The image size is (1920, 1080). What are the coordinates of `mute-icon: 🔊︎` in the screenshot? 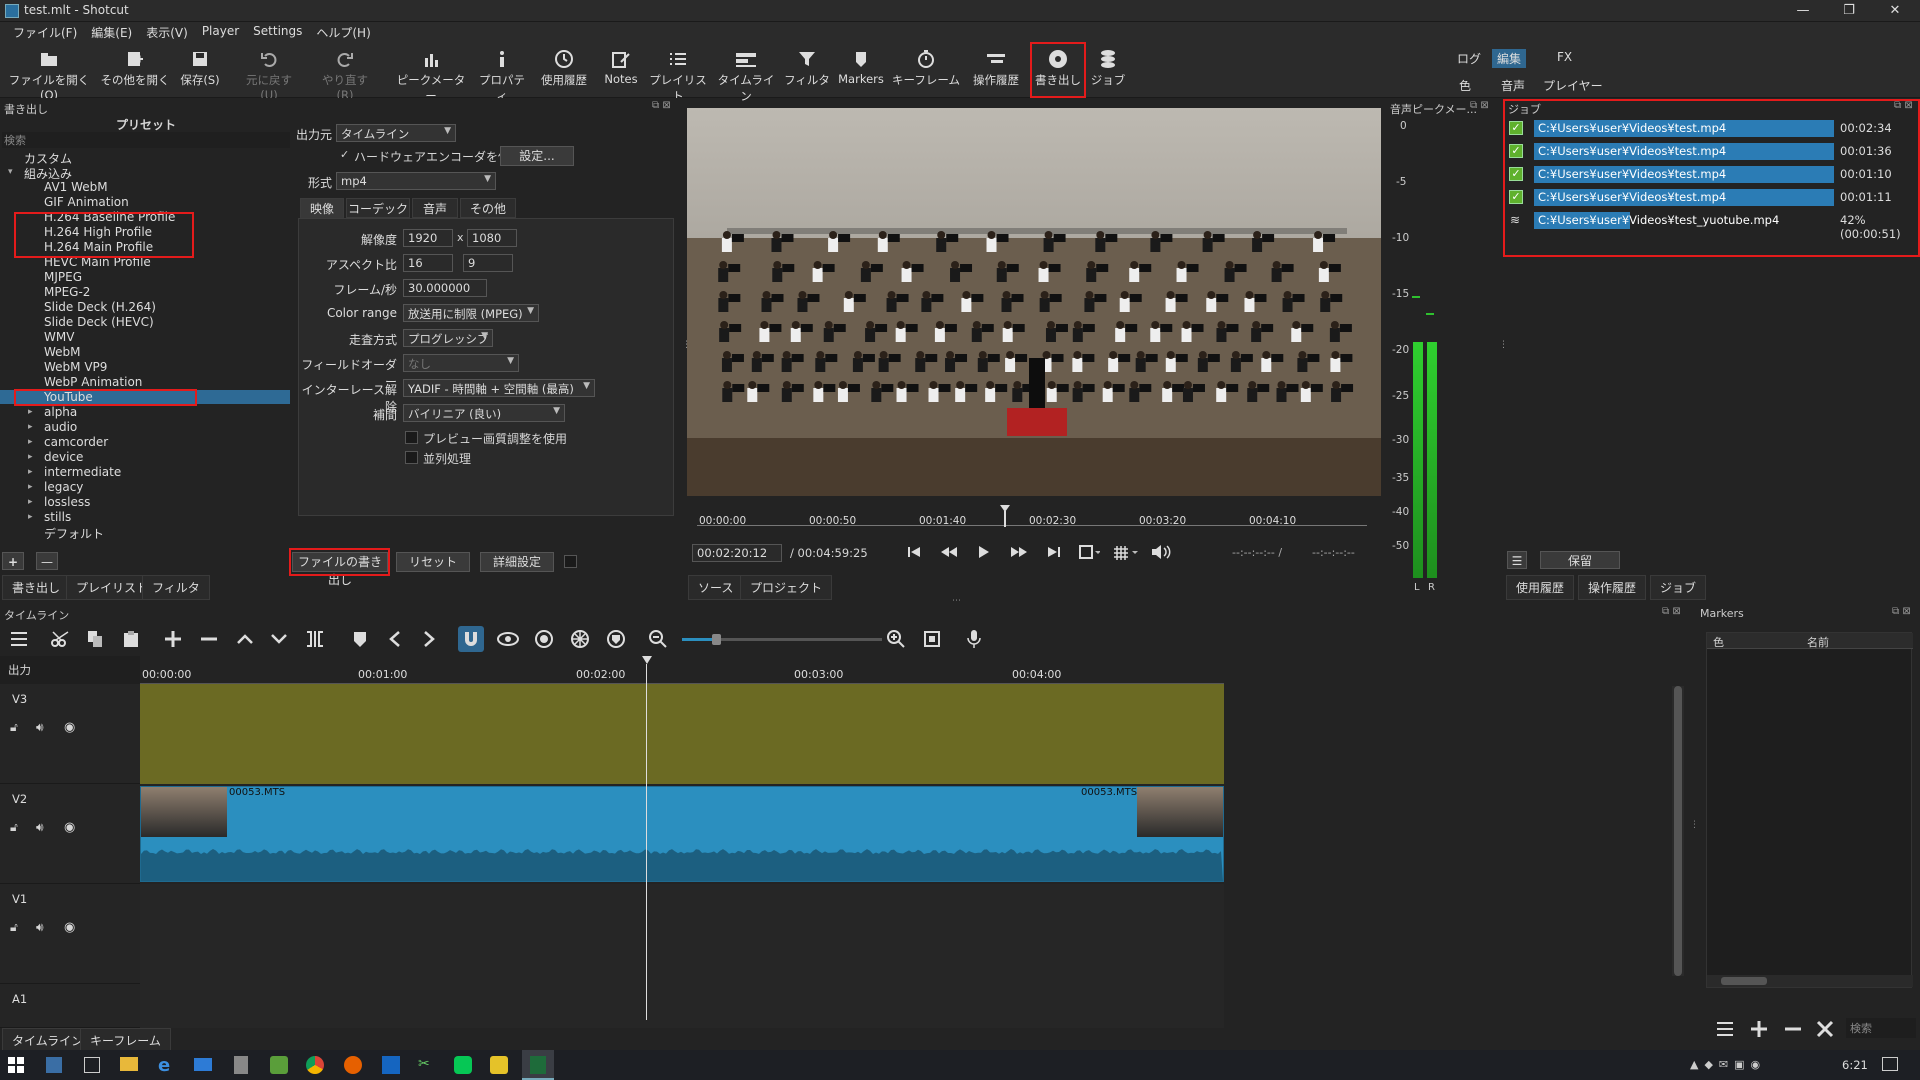 It's located at (40, 727).